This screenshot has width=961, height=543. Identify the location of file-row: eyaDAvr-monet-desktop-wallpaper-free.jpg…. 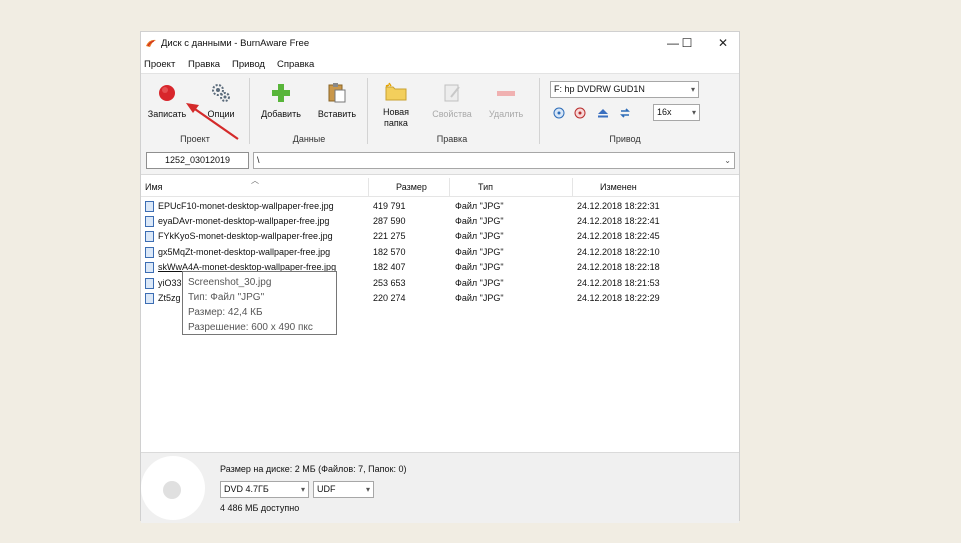
(440, 222).